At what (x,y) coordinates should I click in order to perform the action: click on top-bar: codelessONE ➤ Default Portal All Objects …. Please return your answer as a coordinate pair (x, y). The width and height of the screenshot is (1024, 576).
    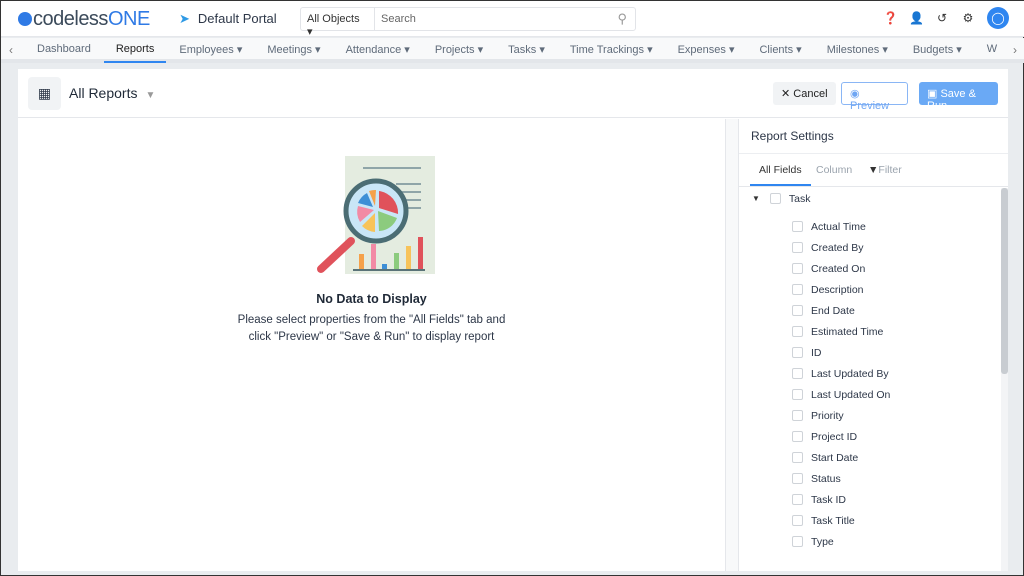
    Looking at the image, I should click on (512, 19).